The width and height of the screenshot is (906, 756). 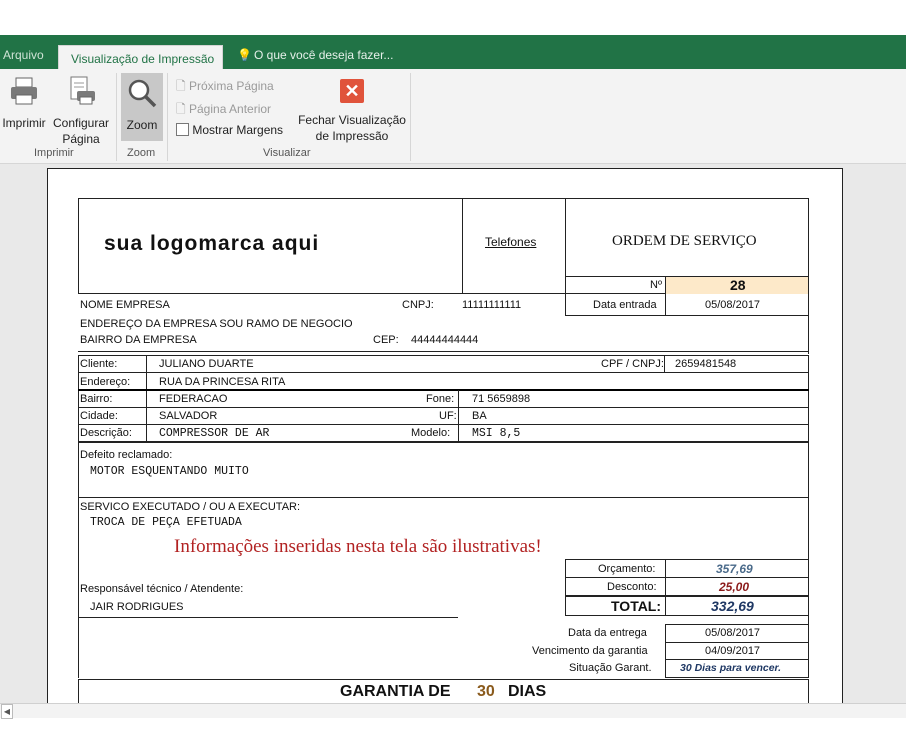 What do you see at coordinates (395, 691) in the screenshot?
I see `guarantee-prefix: GARANTIA DE` at bounding box center [395, 691].